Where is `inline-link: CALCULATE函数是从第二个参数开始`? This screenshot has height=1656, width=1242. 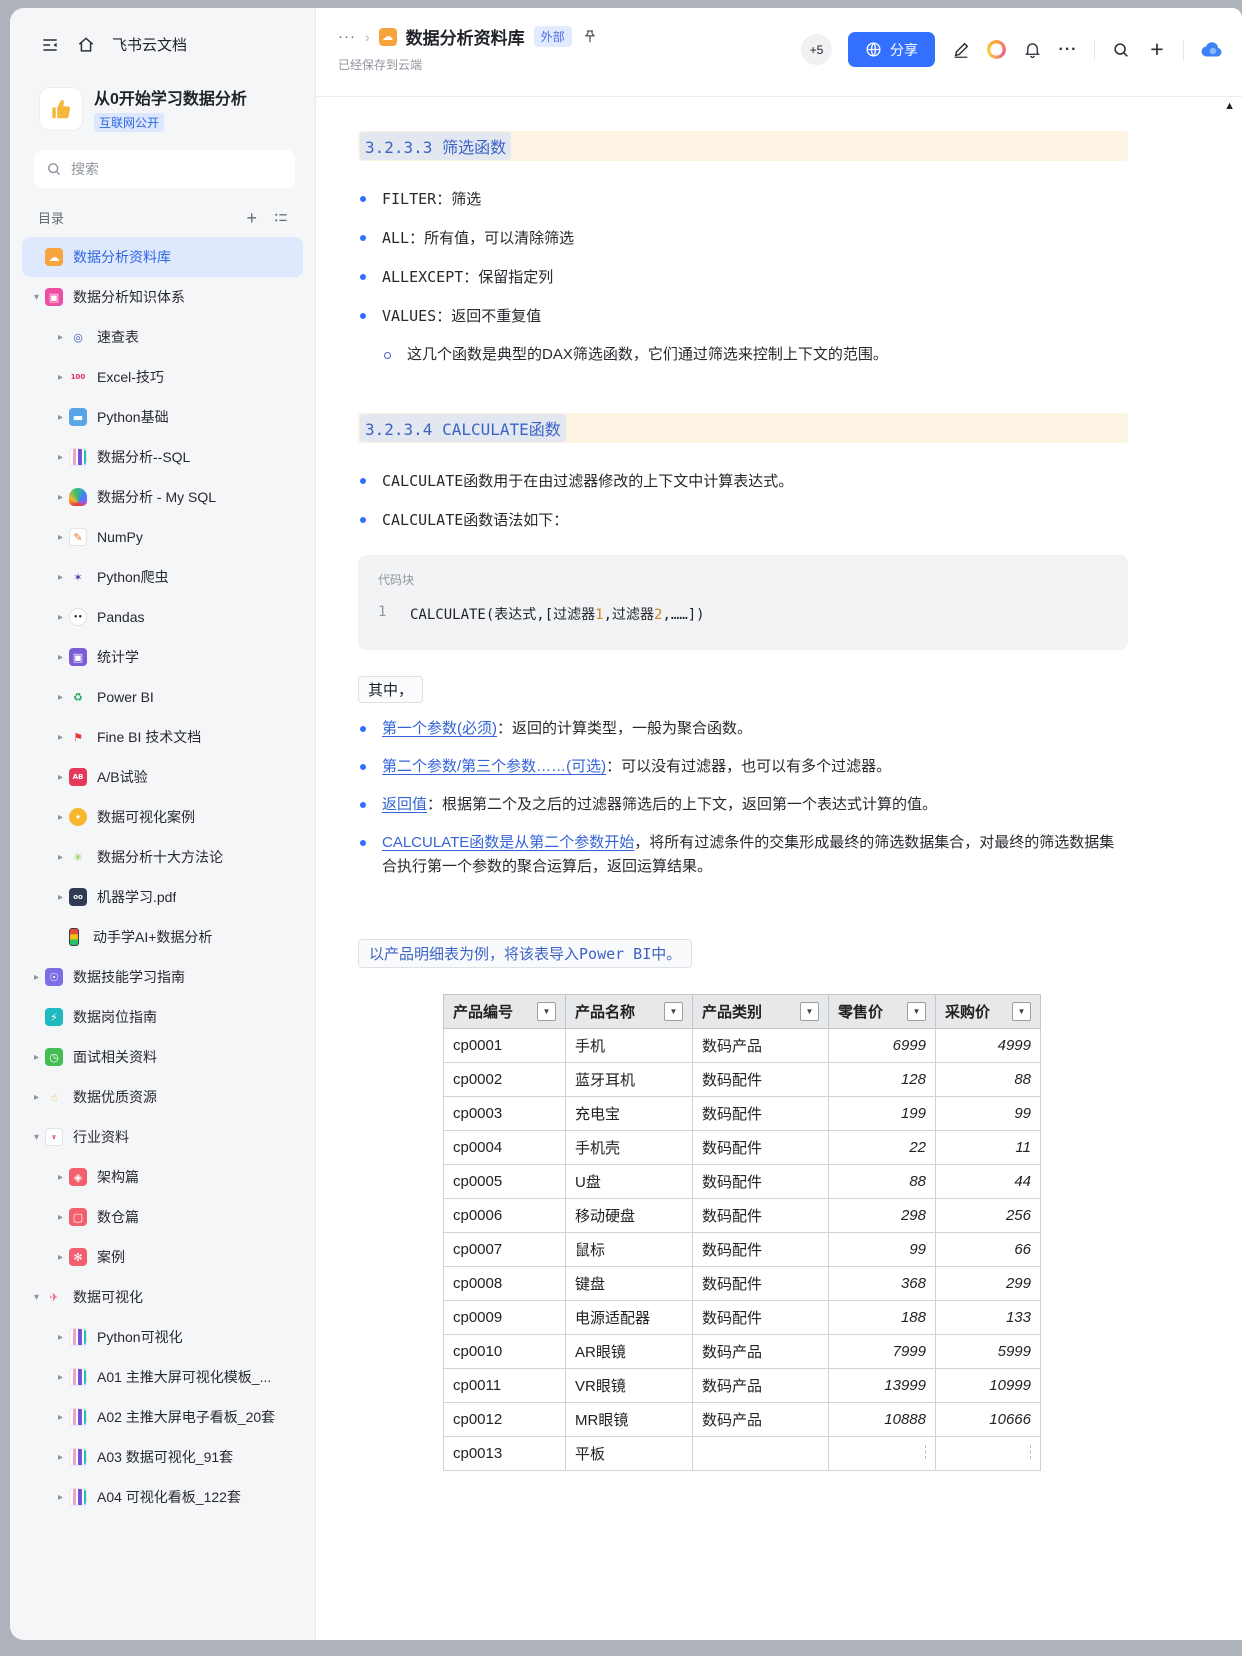 inline-link: CALCULATE函数是从第二个参数开始 is located at coordinates (508, 842).